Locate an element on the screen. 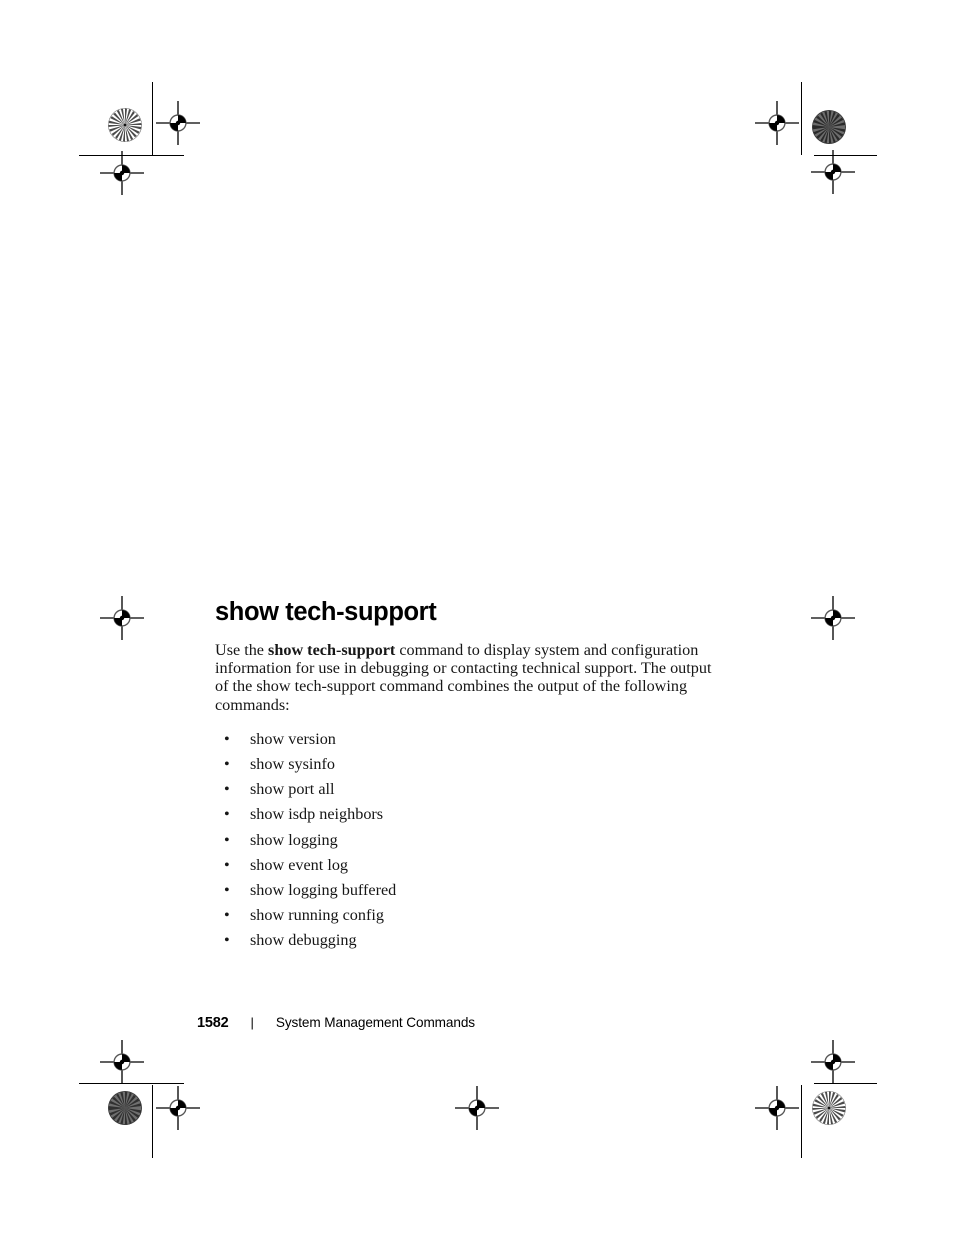 The height and width of the screenshot is (1235, 954). footer-page-number: 1582 is located at coordinates (213, 1023).